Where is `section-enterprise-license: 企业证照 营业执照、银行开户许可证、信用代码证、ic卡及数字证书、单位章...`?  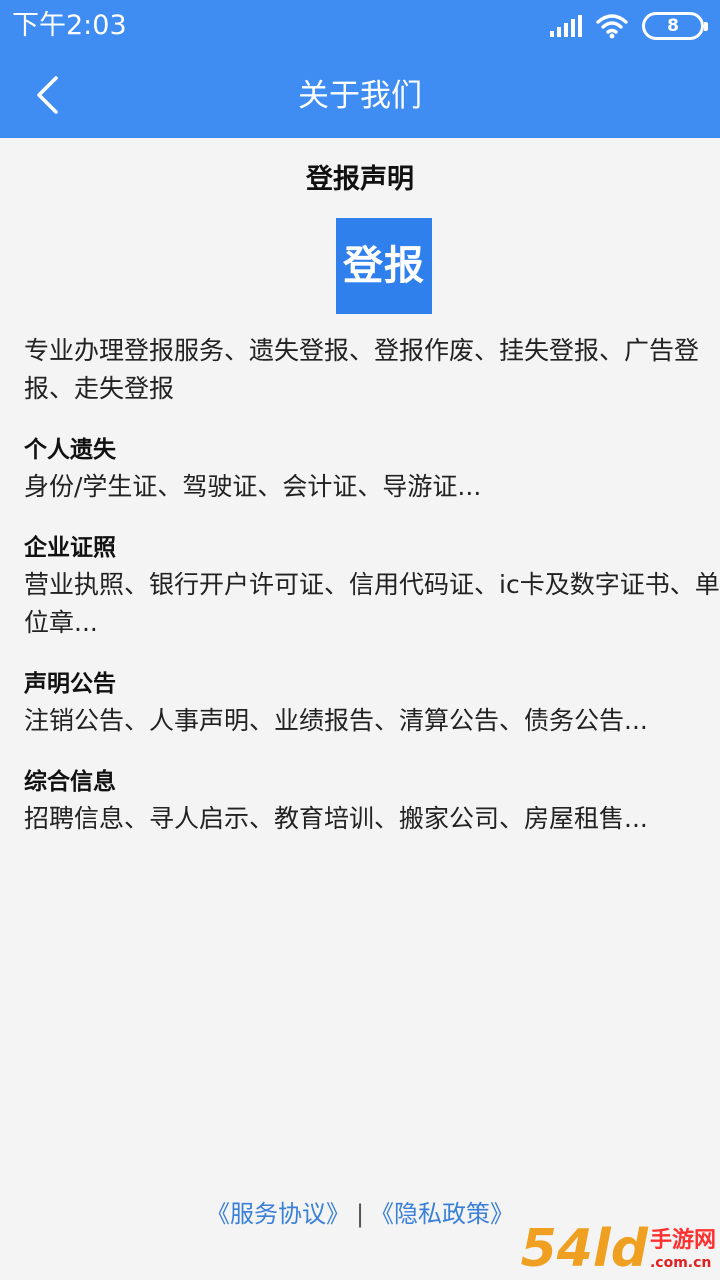 section-enterprise-license: 企业证照 营业执照、银行开户许可证、信用代码证、ic卡及数字证书、单位章... is located at coordinates (372, 587).